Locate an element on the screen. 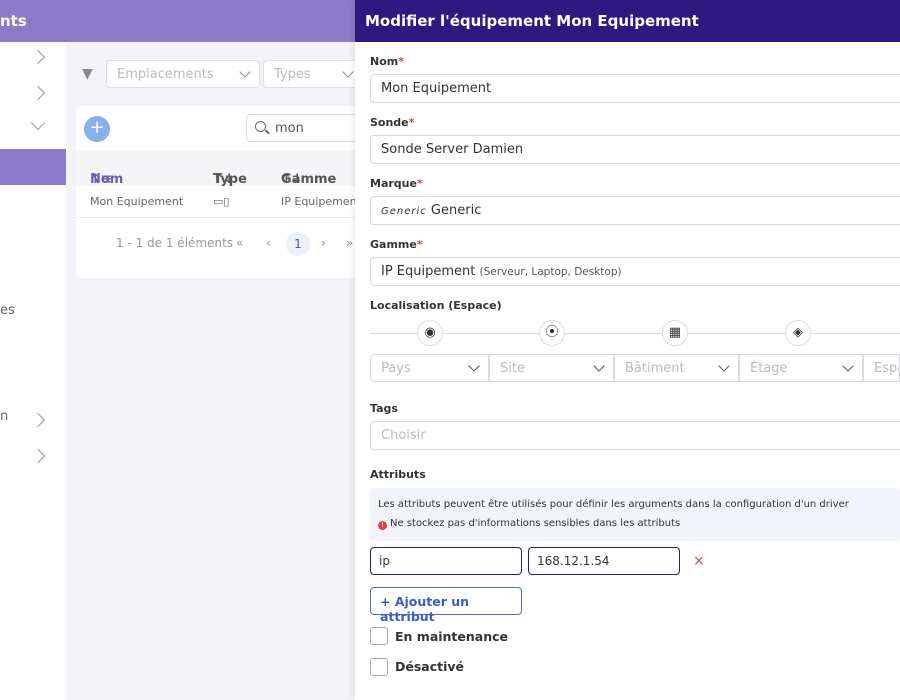 The image size is (900, 700). probe-label: Sonde* is located at coordinates (392, 122).